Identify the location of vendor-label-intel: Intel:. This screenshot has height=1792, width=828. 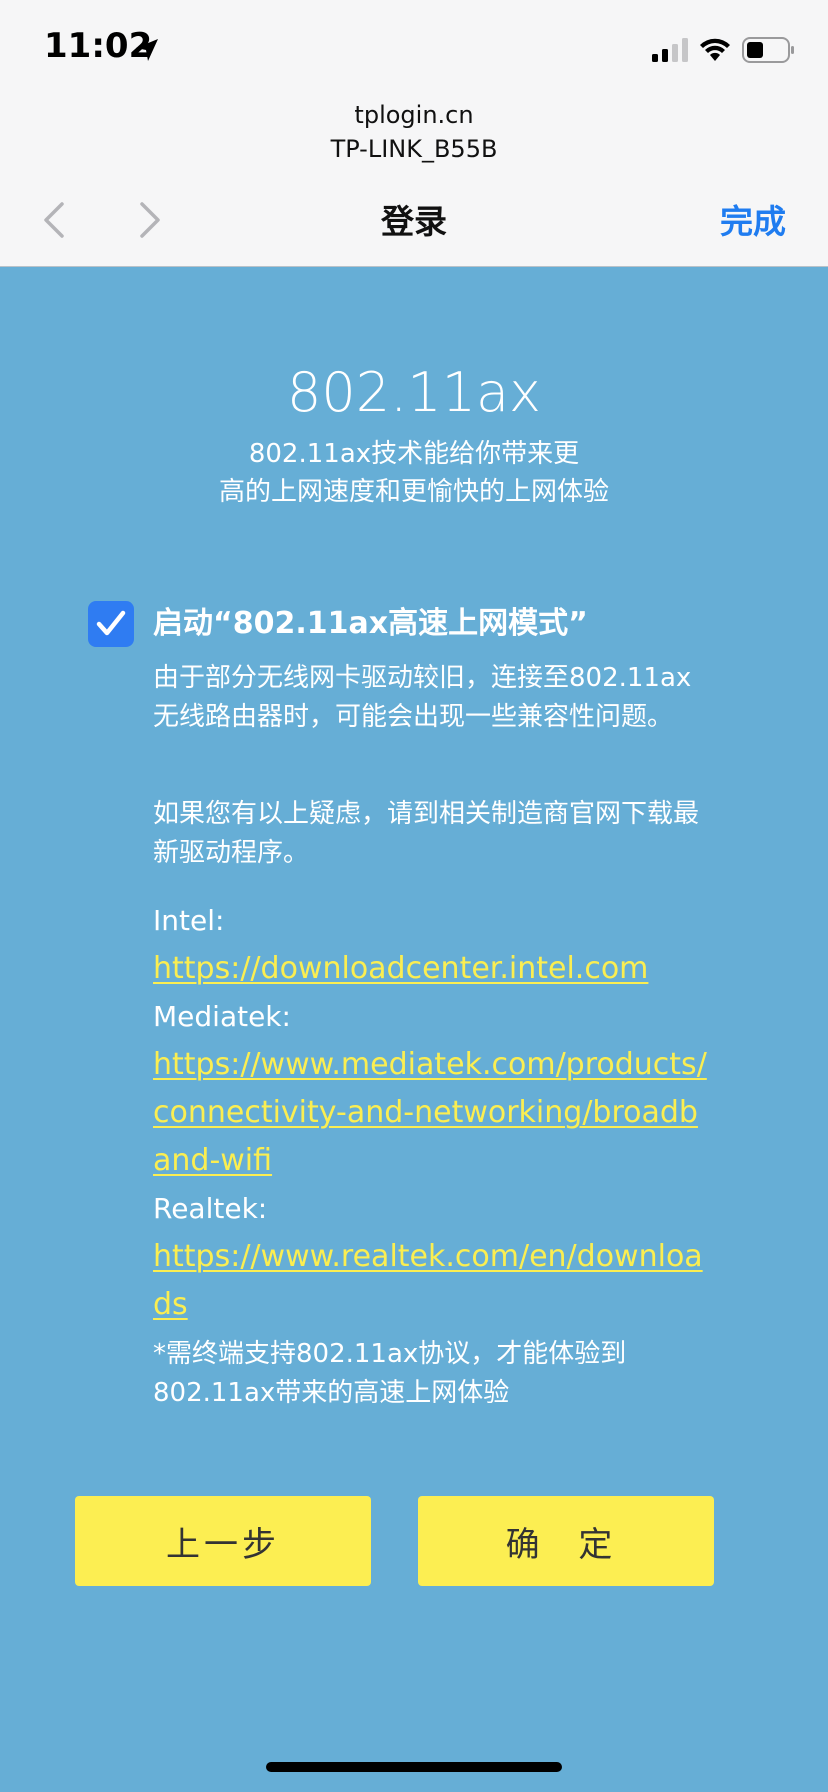
(189, 920).